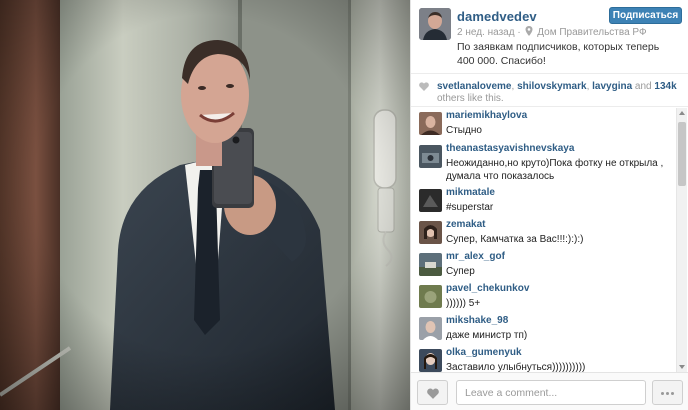 Image resolution: width=688 pixels, height=410 pixels. Describe the element at coordinates (645, 15) in the screenshot. I see `follow-button: Подписаться` at that location.